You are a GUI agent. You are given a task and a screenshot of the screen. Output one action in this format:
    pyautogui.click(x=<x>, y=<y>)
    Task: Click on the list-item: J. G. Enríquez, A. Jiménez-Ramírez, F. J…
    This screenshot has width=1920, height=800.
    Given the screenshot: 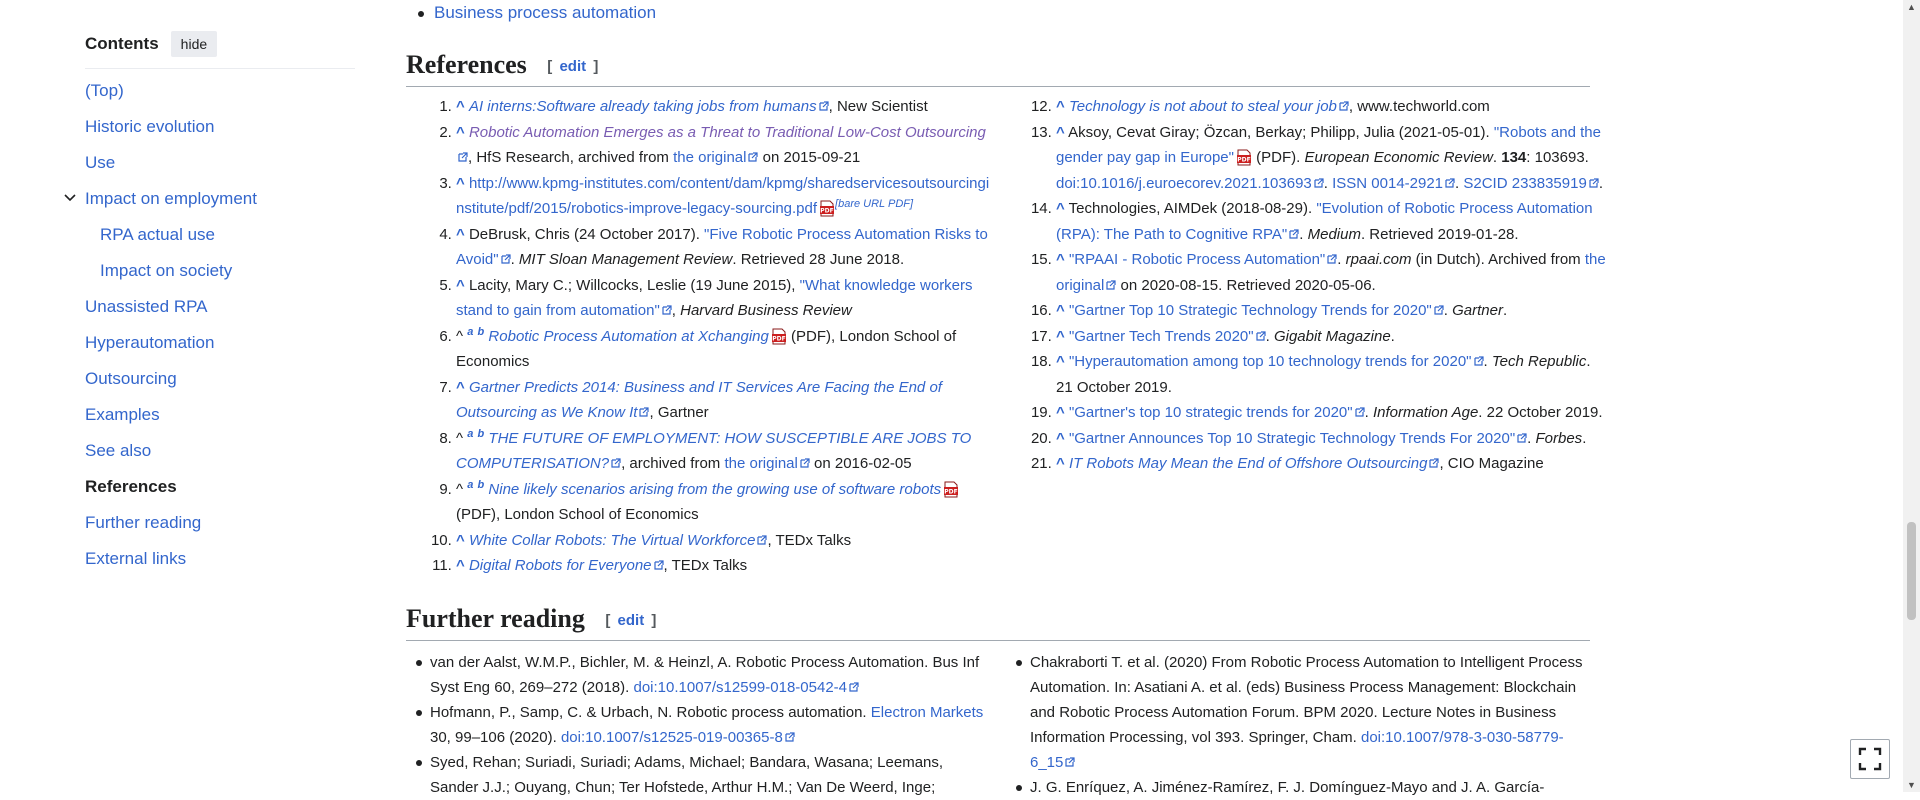 What is the action you would take?
    pyautogui.click(x=1304, y=787)
    